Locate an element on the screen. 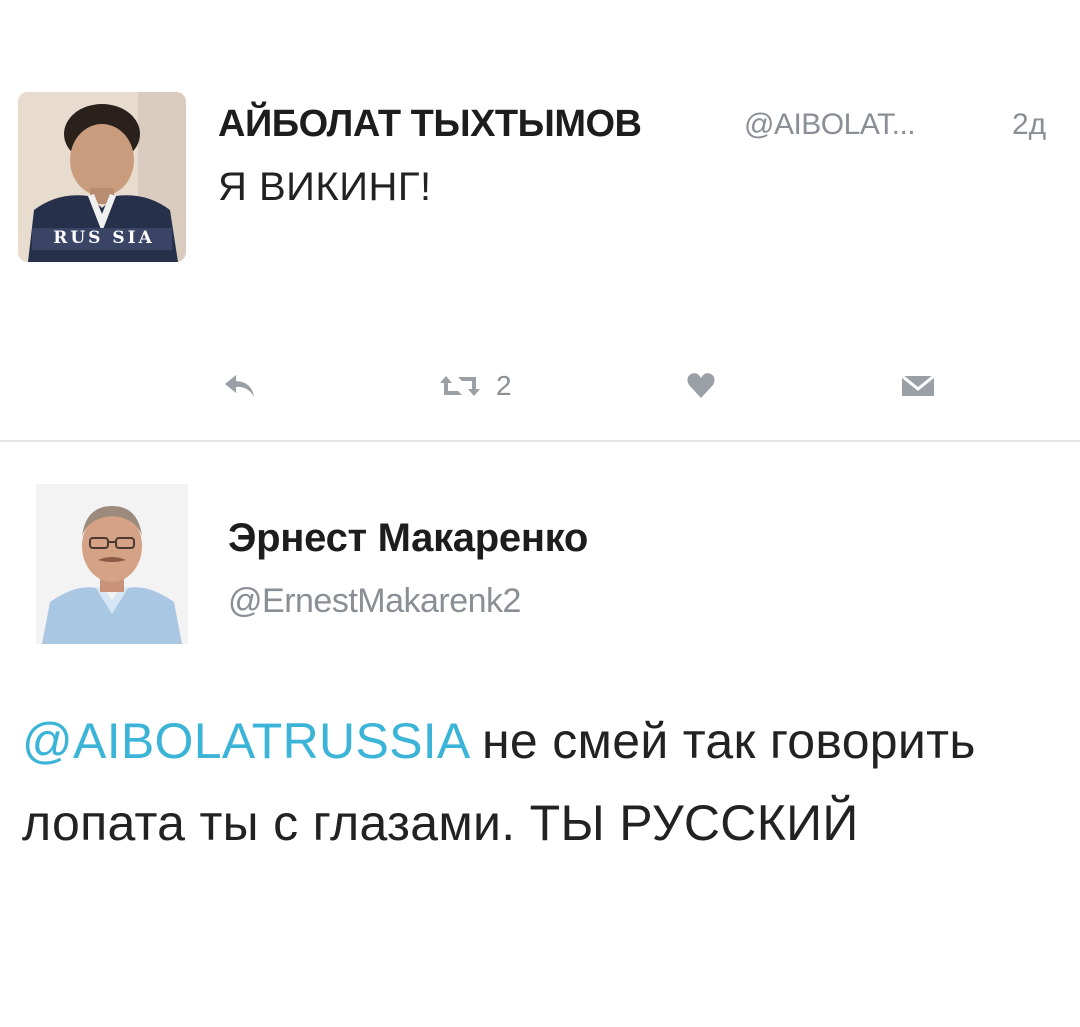 The height and width of the screenshot is (1027, 1080). heart-icon is located at coordinates (701, 385).